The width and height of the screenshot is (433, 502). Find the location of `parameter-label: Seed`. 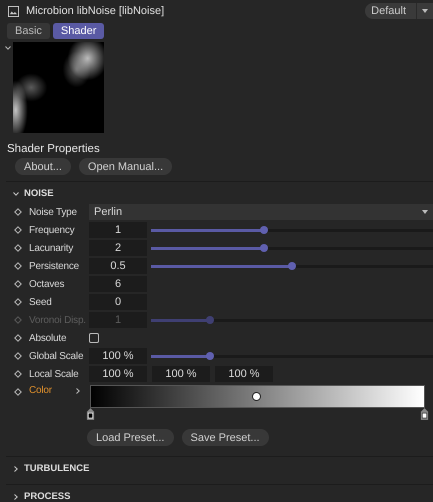

parameter-label: Seed is located at coordinates (41, 302).